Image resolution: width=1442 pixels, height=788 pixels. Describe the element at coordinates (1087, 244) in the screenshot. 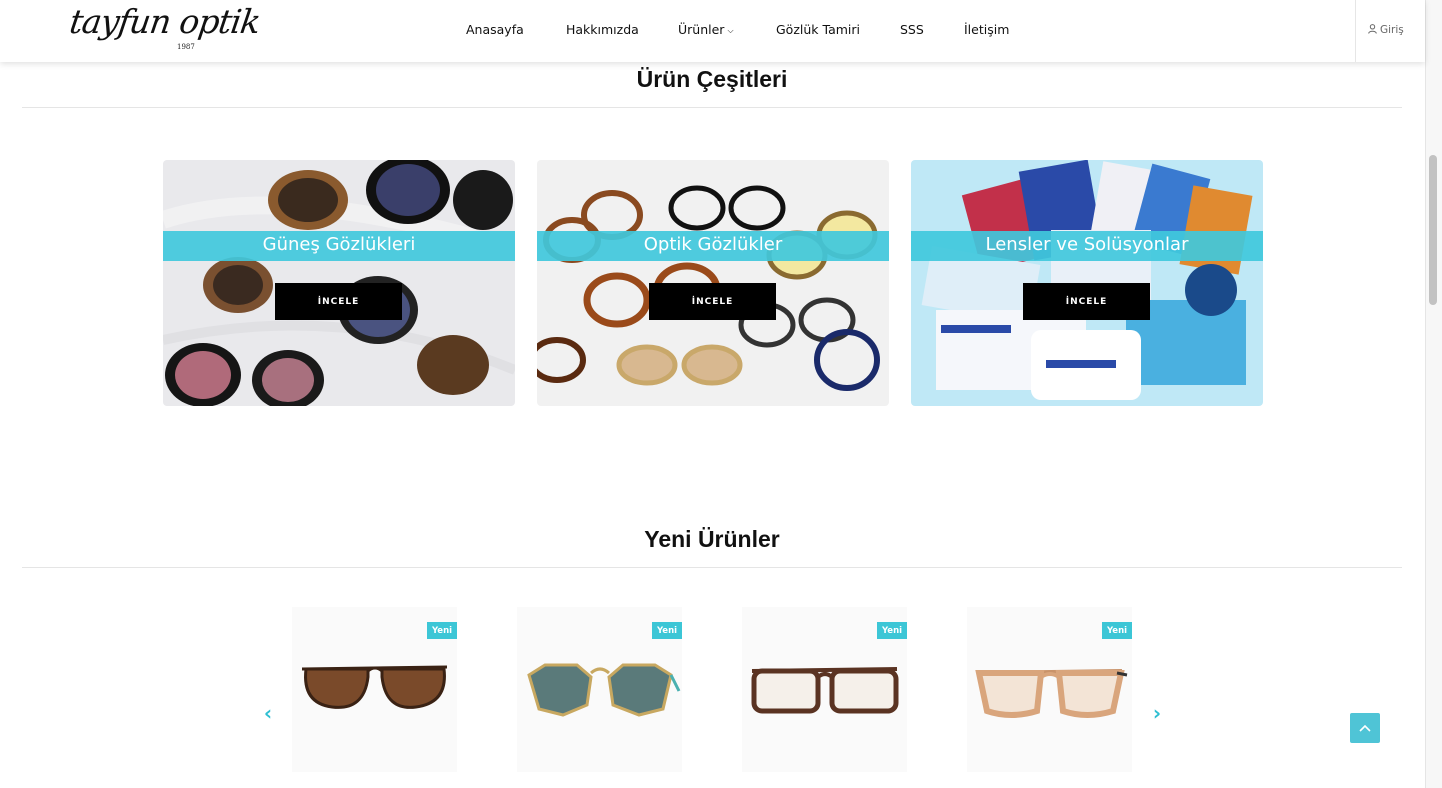

I see `card-title: Lensler ve Solüsyonlar` at that location.